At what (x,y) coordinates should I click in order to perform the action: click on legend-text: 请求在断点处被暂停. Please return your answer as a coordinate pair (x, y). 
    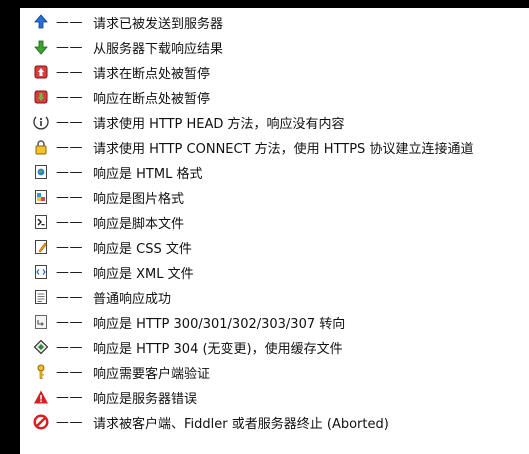
    Looking at the image, I should click on (152, 74).